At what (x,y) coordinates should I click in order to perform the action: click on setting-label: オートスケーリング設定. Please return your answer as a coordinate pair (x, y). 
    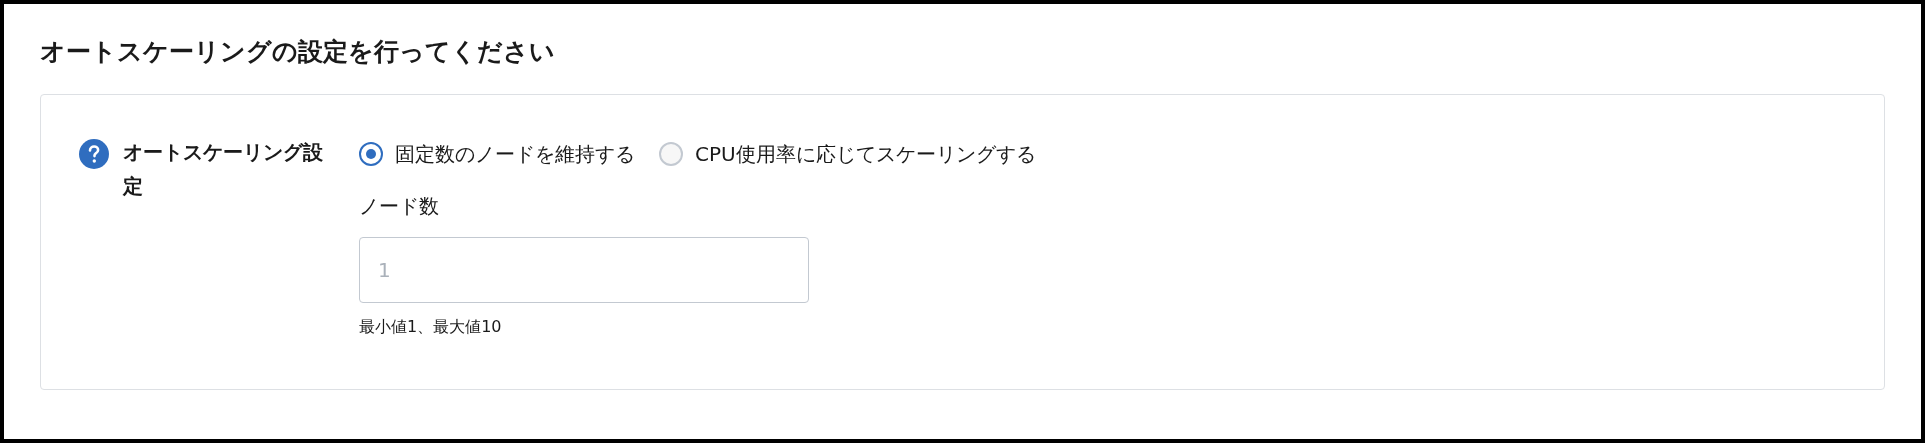
    Looking at the image, I should click on (223, 169).